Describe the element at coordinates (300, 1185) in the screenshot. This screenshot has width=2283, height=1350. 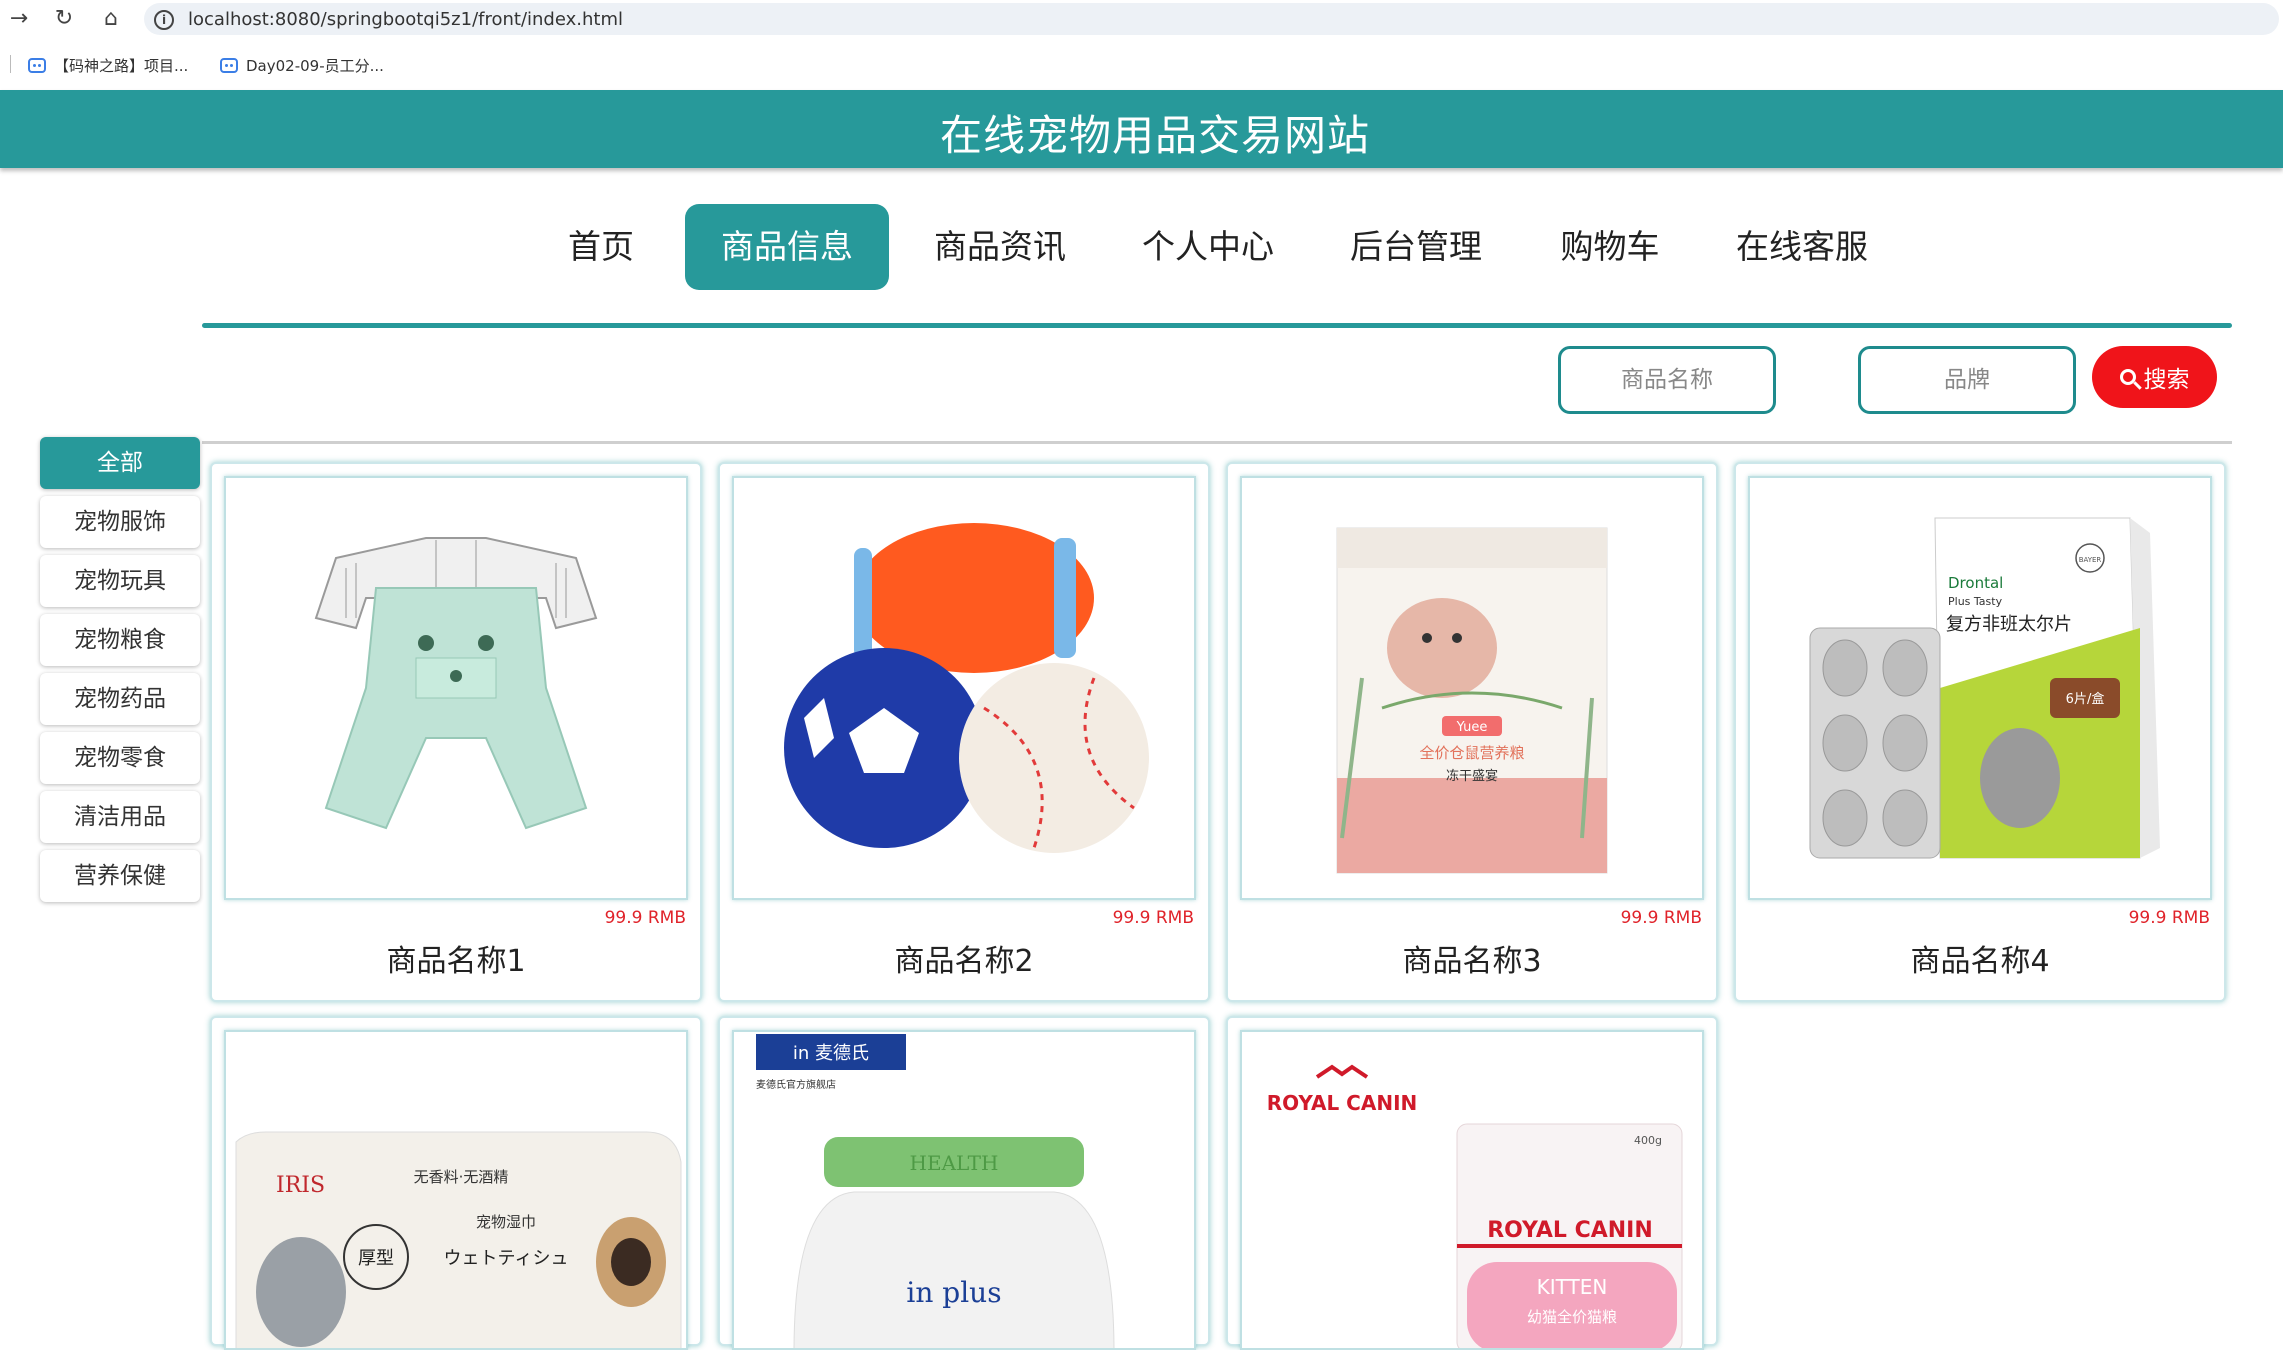
I see `wipes-brand-text: IRIS` at that location.